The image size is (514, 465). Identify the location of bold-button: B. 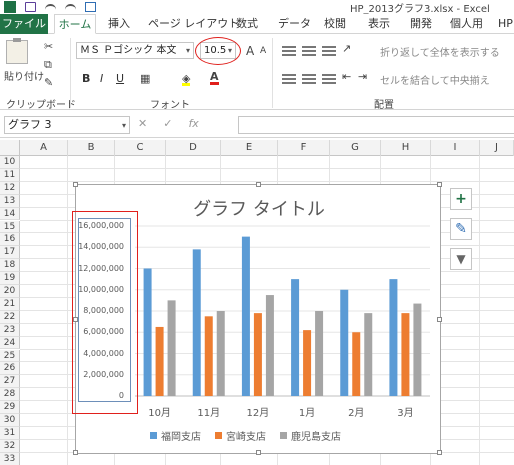
(86, 78).